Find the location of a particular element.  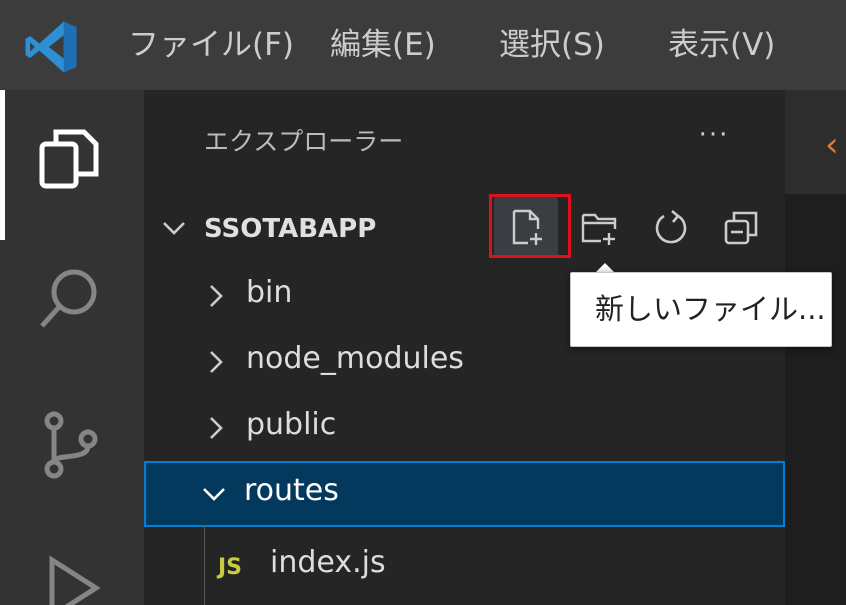

collapse-all-button is located at coordinates (740, 227).